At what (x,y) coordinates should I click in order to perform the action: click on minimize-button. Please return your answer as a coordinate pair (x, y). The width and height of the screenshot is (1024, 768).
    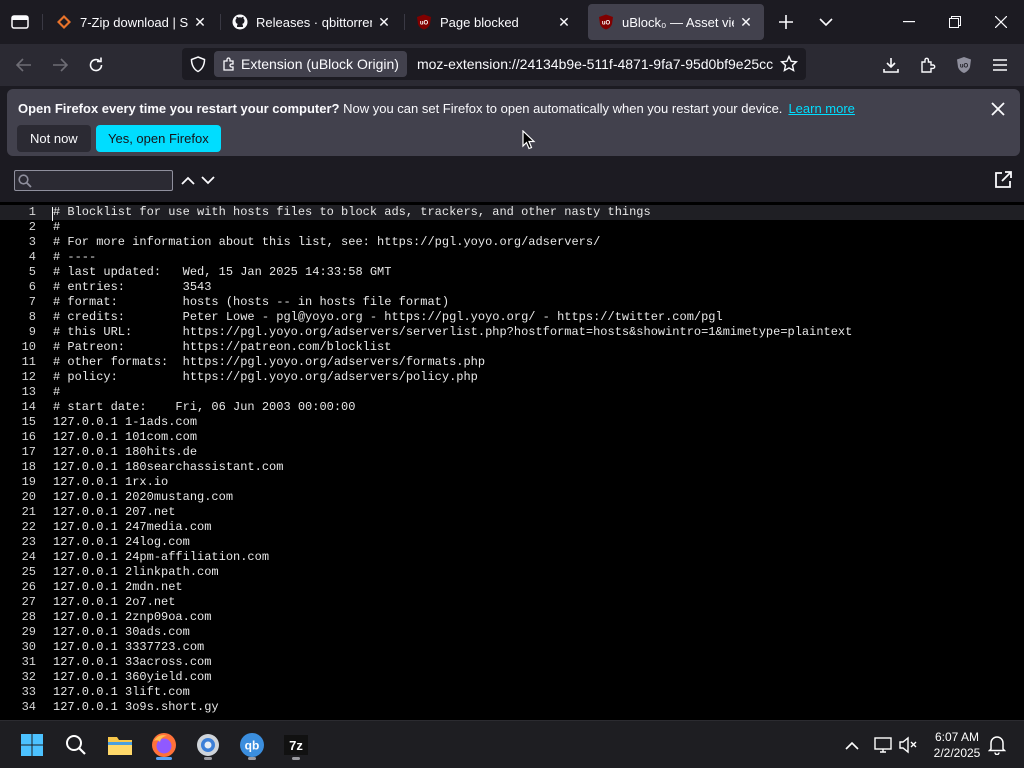
    Looking at the image, I should click on (909, 22).